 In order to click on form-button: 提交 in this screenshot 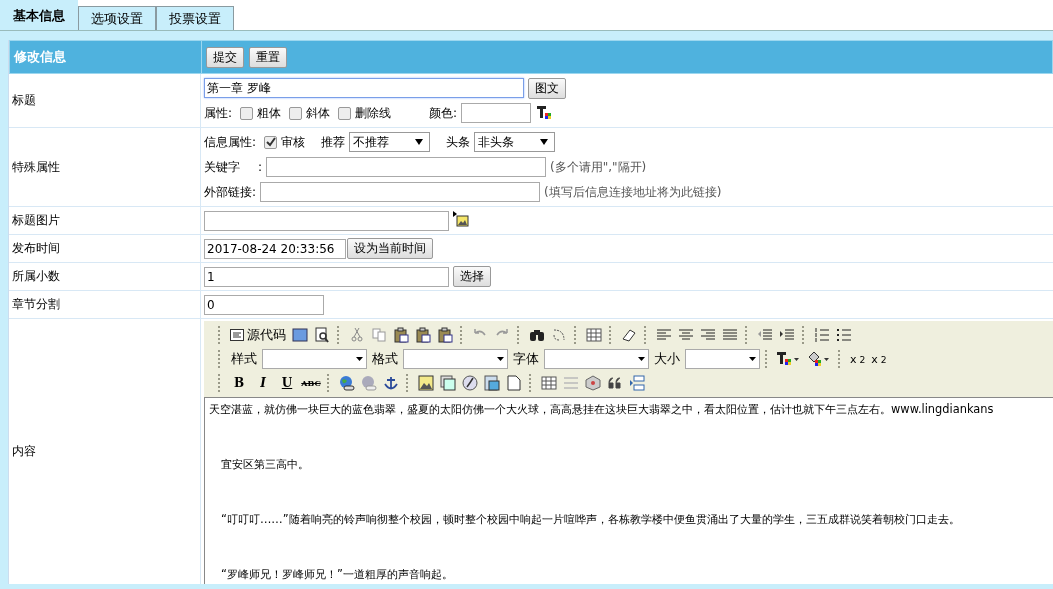, I will do `click(225, 57)`.